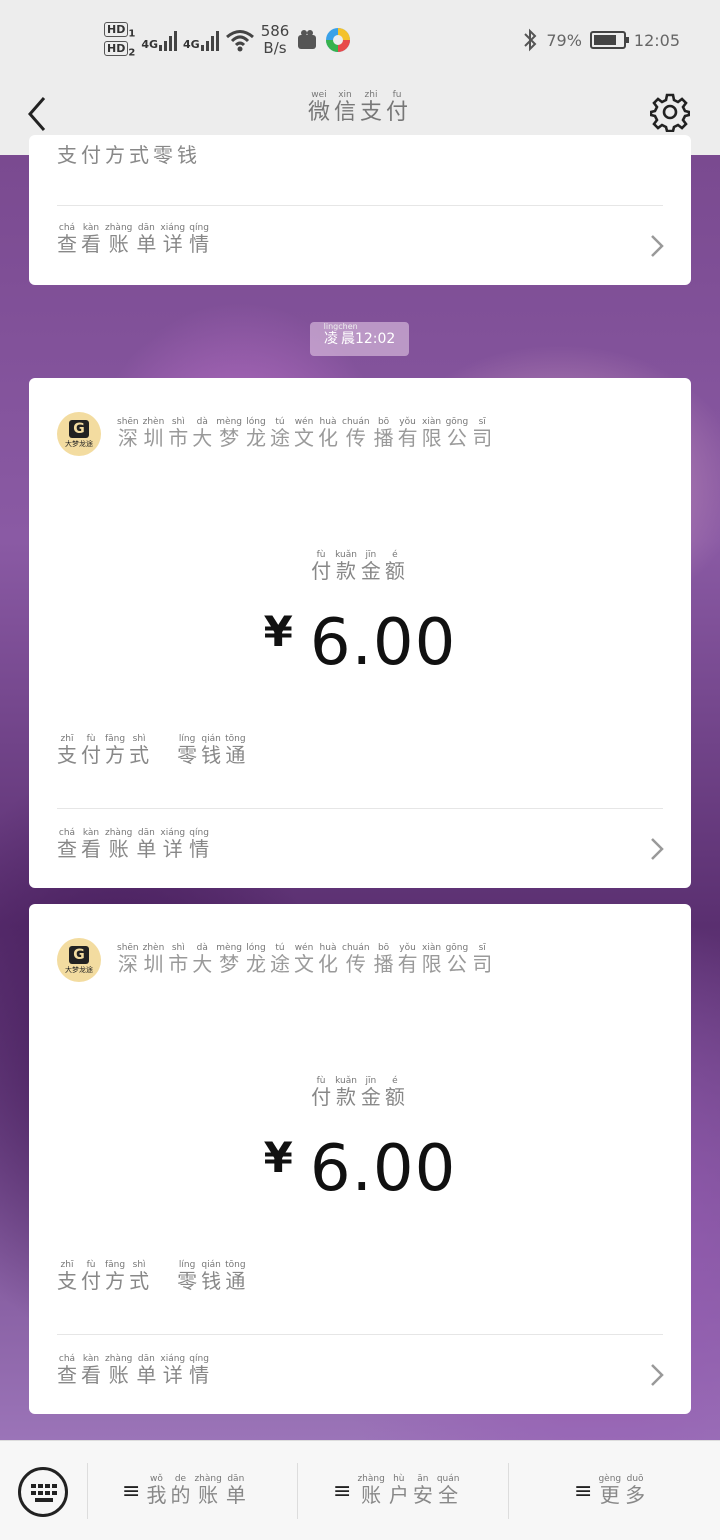  I want to click on ruby-char: 公gōng, so click(457, 959).